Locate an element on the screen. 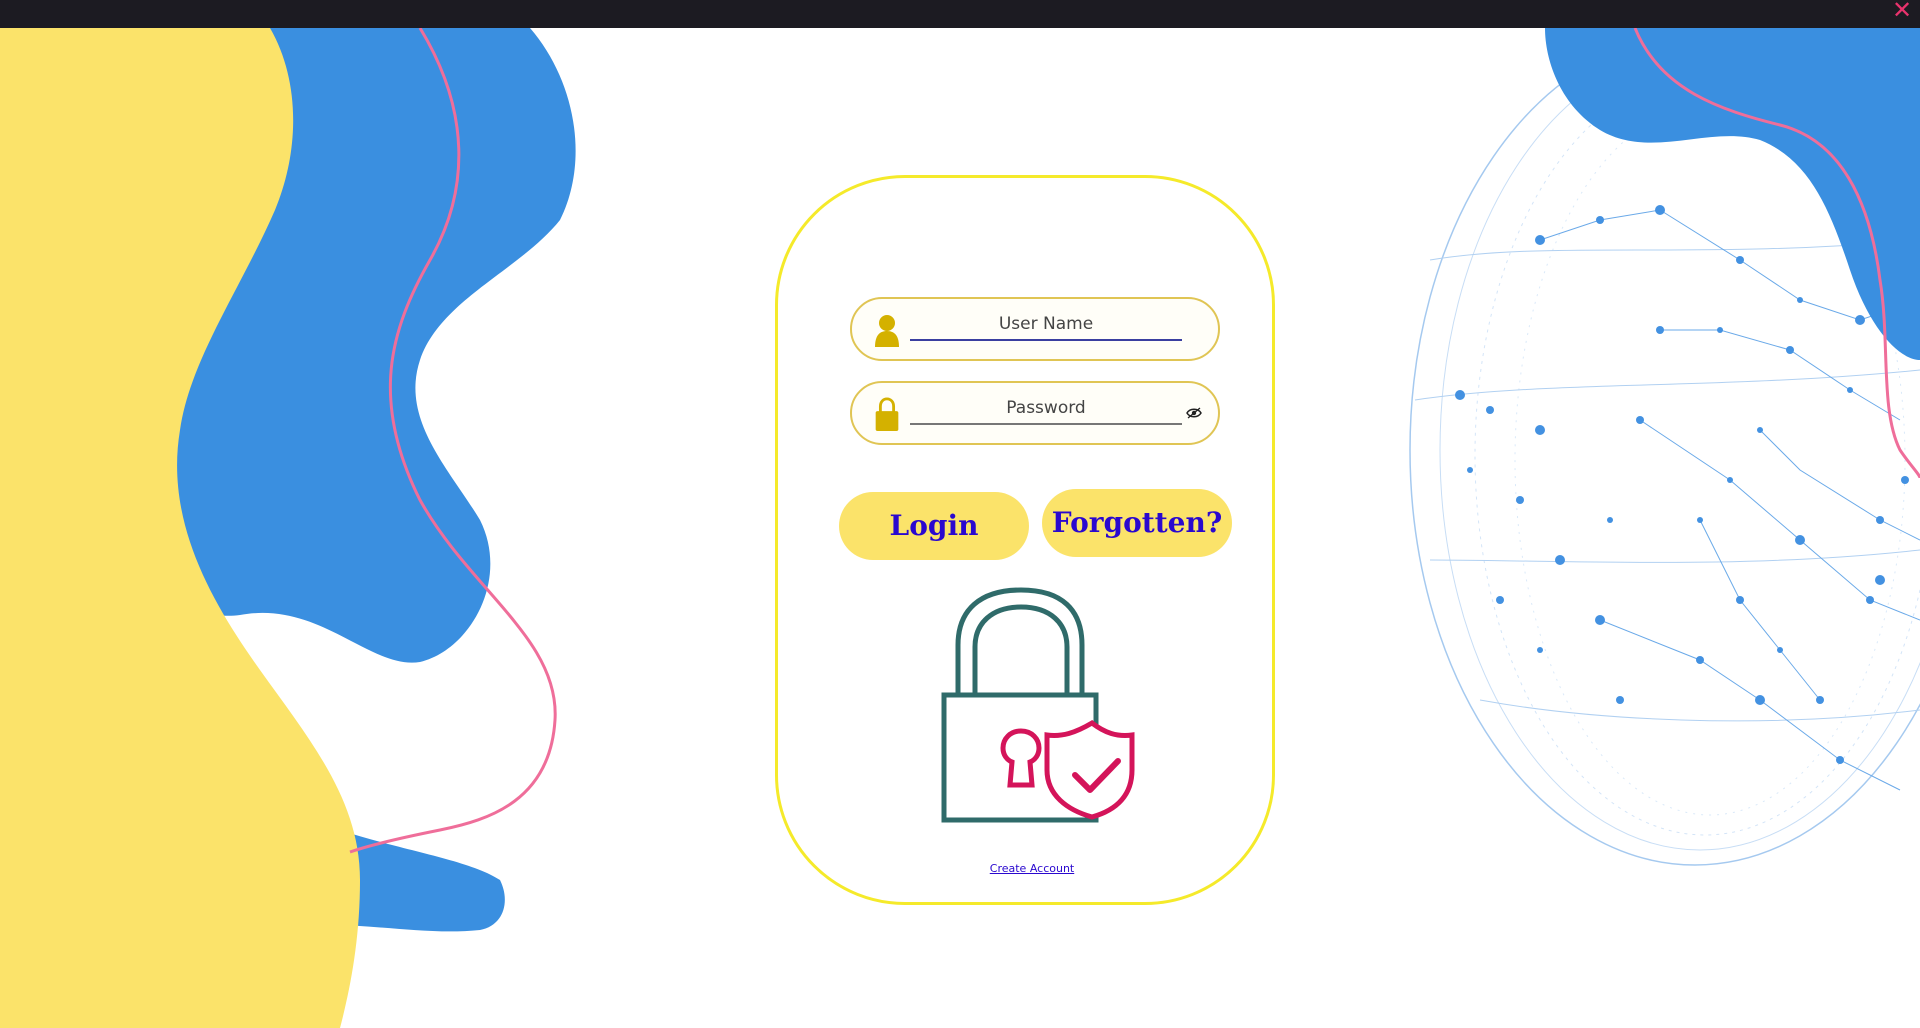 The width and height of the screenshot is (1920, 1028). close-button: ✕ is located at coordinates (1902, 11).